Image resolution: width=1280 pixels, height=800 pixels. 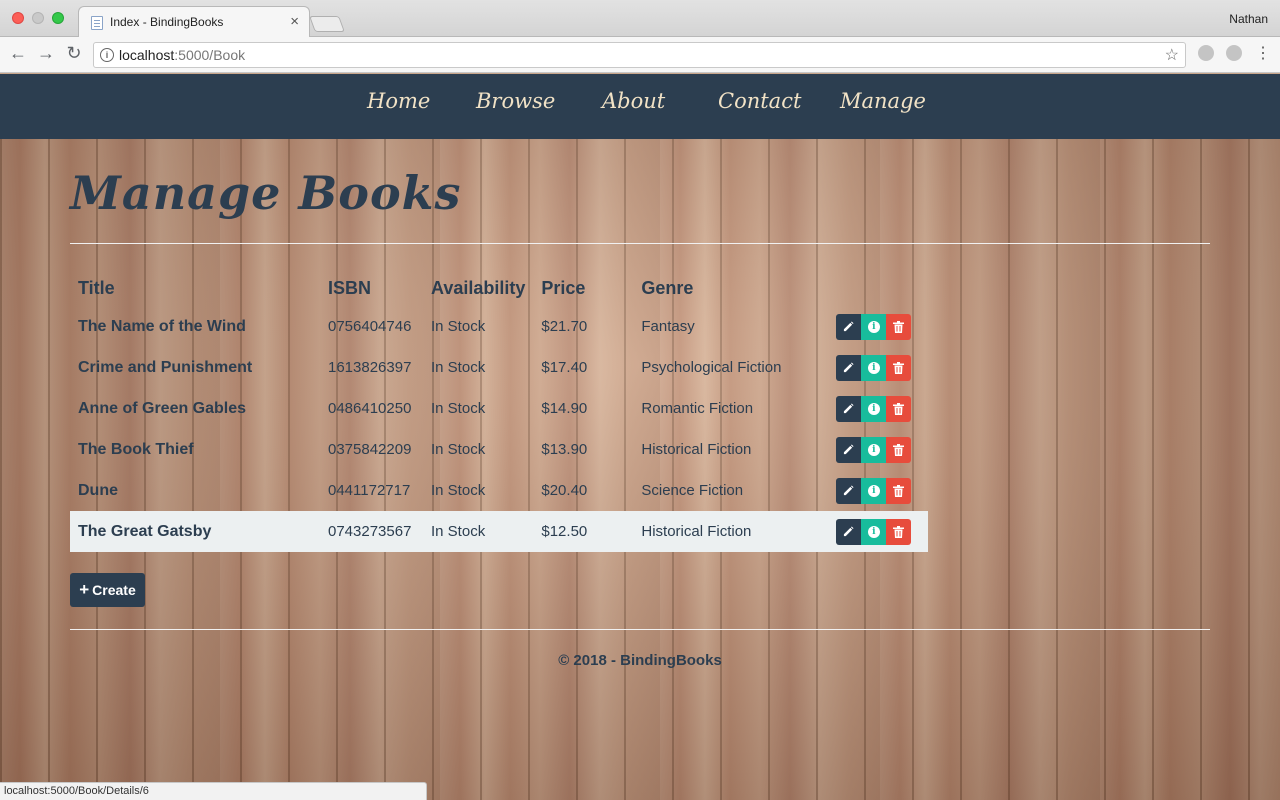 I want to click on create-button: + Create, so click(x=107, y=590).